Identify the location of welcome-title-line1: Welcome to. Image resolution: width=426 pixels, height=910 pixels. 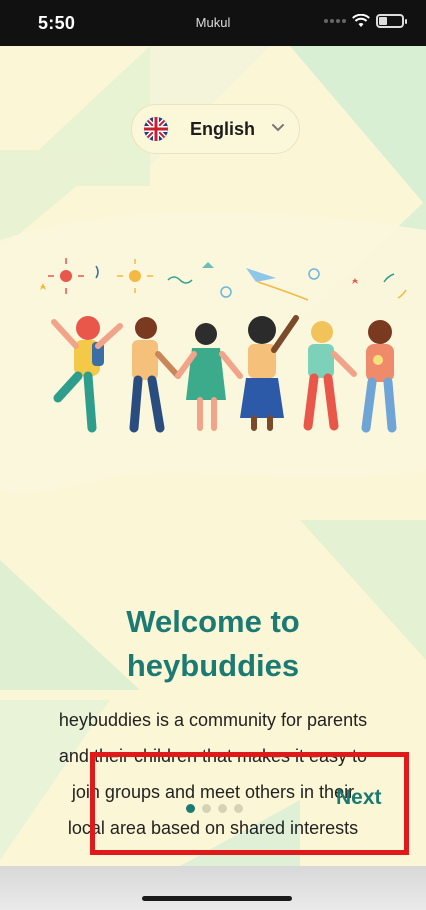
(213, 621).